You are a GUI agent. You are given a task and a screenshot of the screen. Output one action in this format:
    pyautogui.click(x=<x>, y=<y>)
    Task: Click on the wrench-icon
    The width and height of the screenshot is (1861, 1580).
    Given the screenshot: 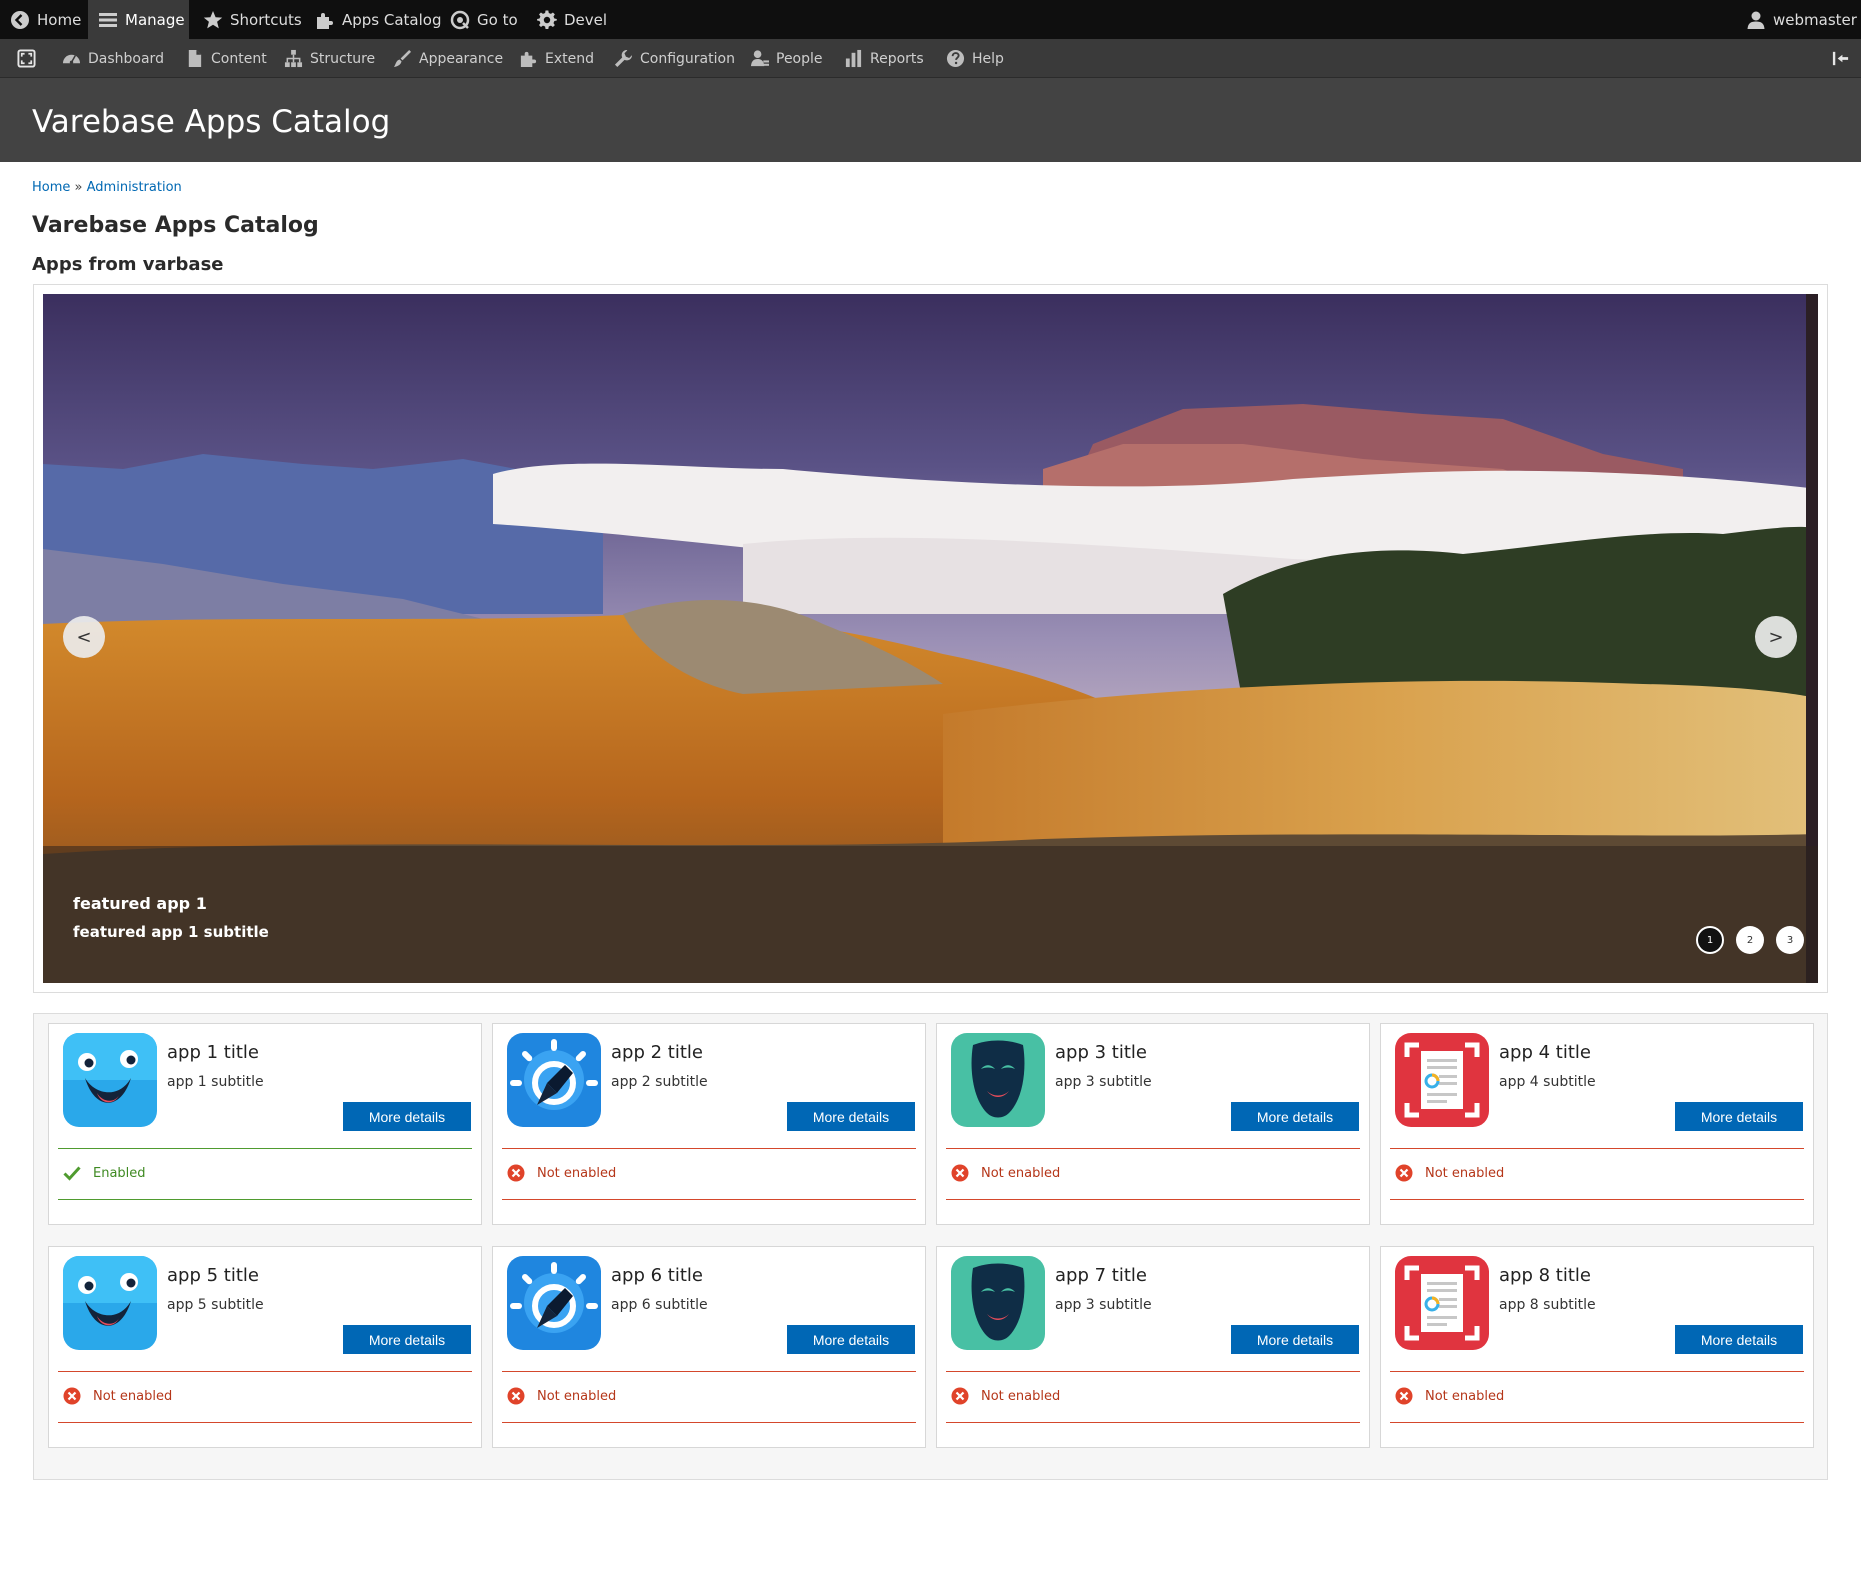 What is the action you would take?
    pyautogui.click(x=623, y=59)
    